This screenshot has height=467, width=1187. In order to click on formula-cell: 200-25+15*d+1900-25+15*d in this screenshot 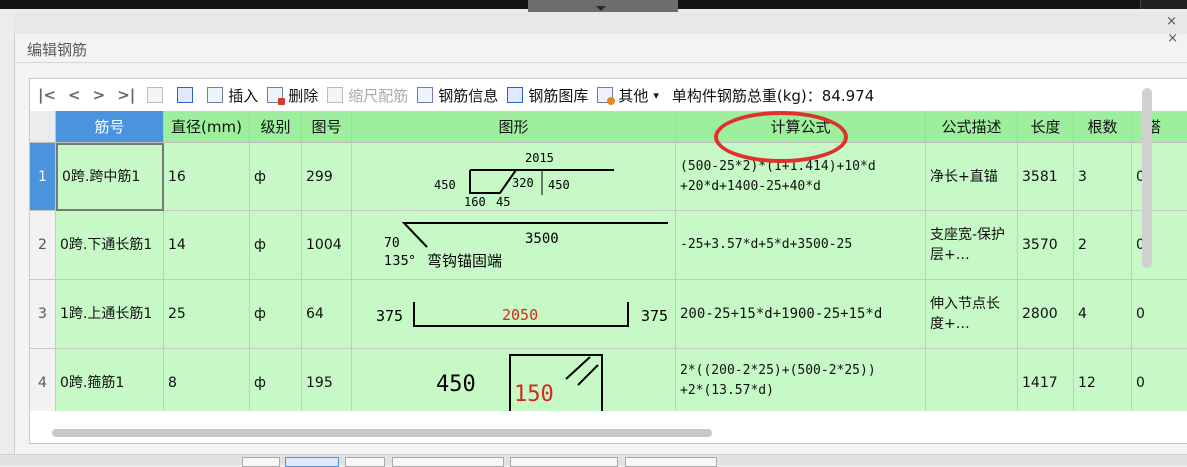, I will do `click(801, 314)`.